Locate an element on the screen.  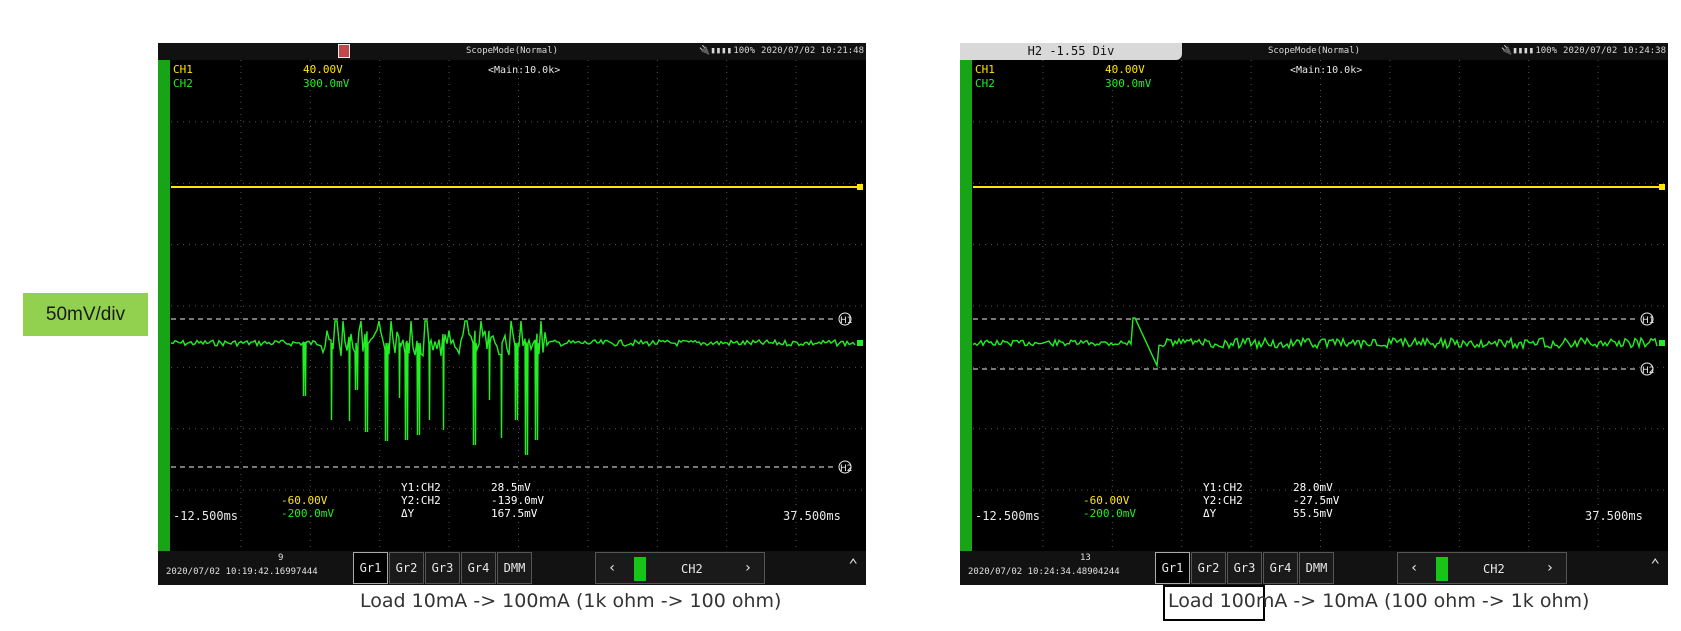
datetime: 2020/07/02 10:21:48 is located at coordinates (812, 51).